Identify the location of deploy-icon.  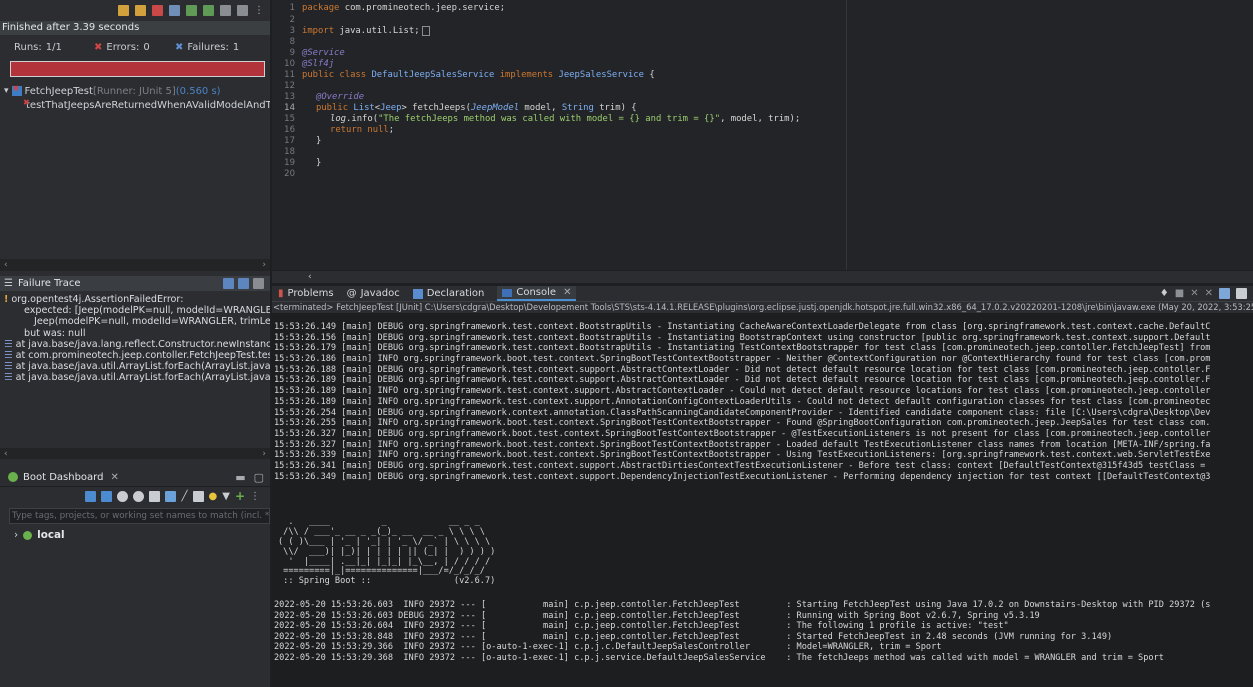
(171, 496).